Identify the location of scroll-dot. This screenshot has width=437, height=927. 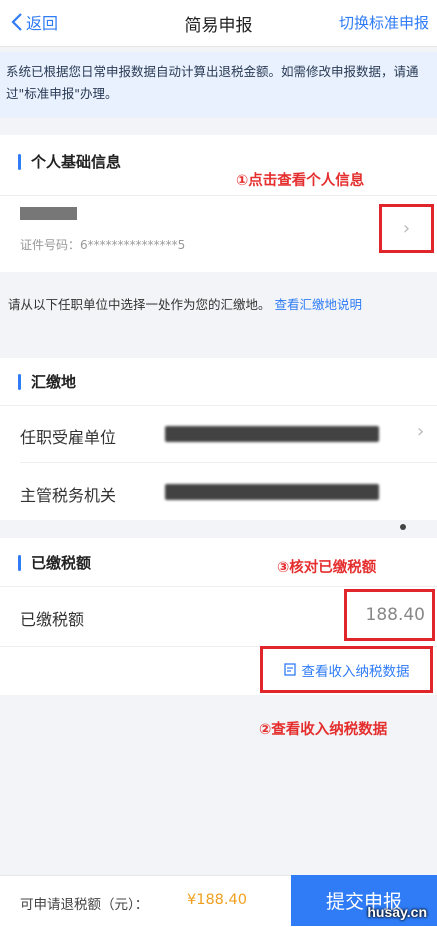
(403, 527).